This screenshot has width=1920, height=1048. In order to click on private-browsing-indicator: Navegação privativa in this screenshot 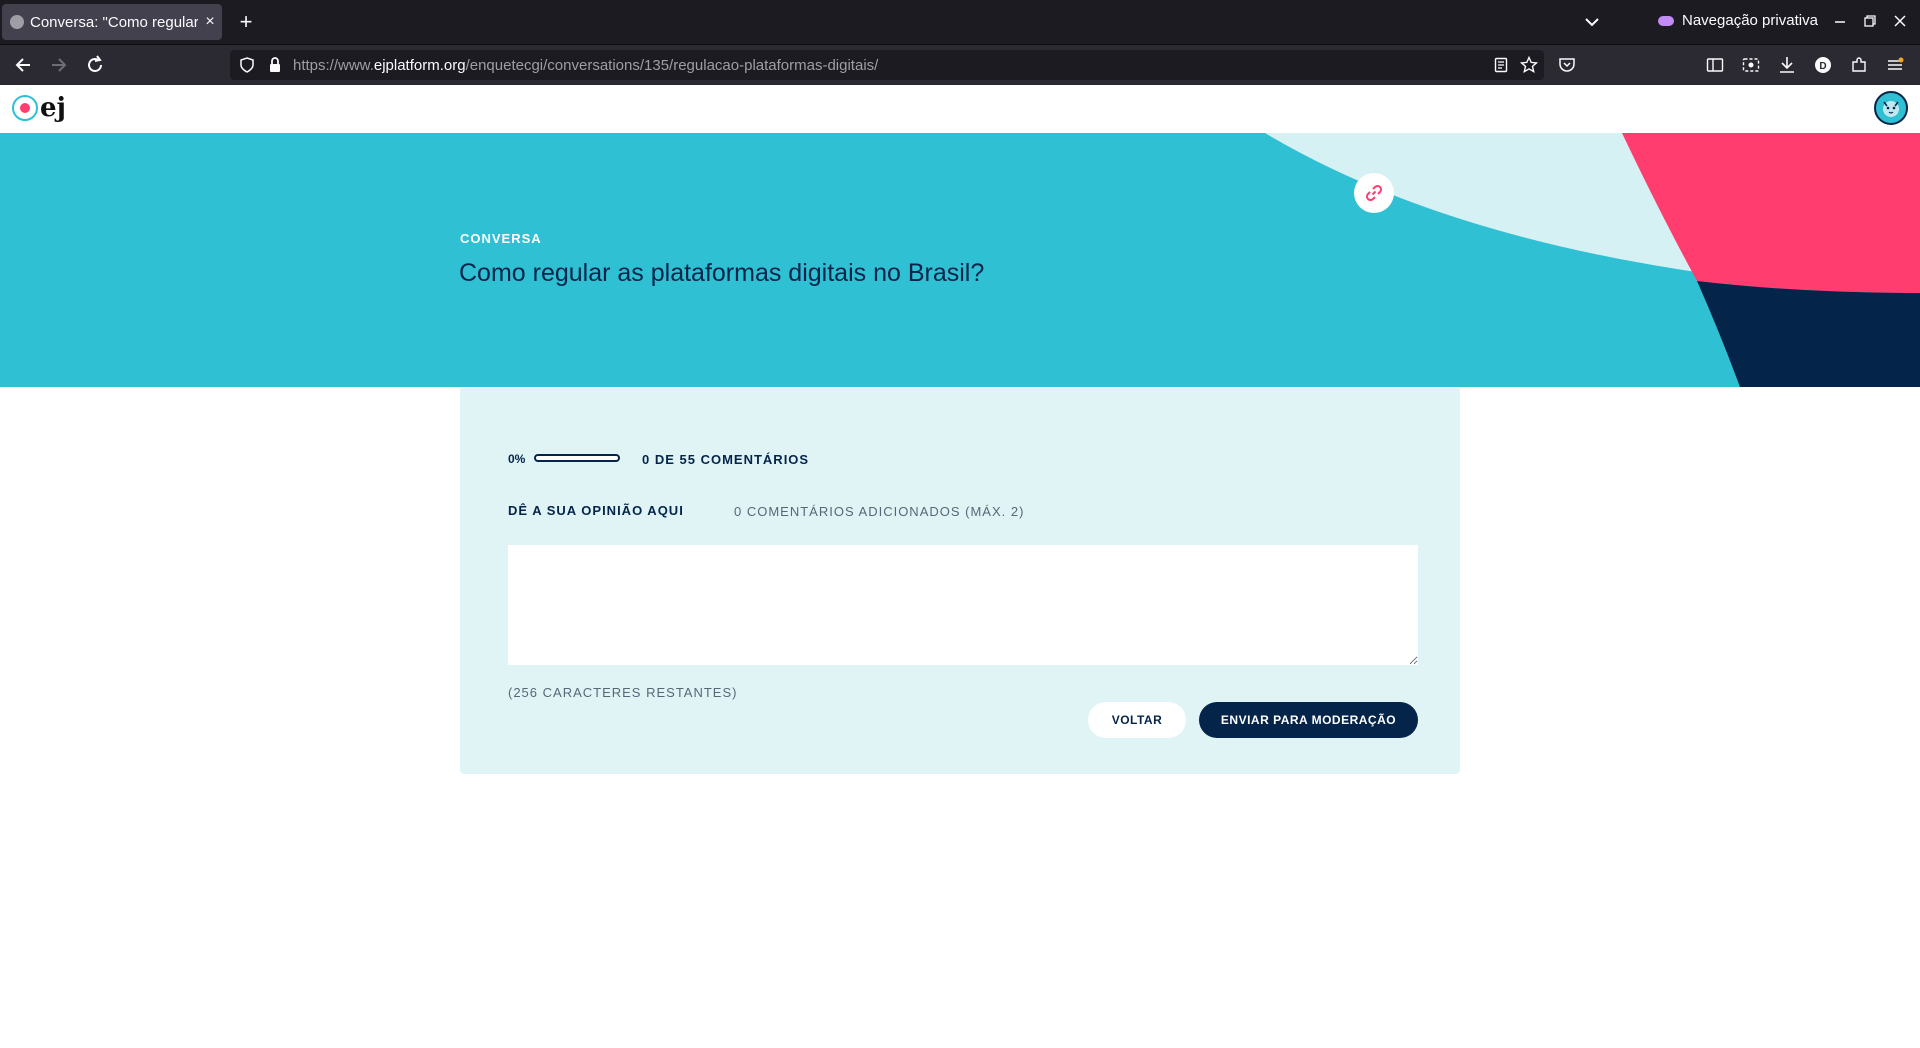, I will do `click(1738, 20)`.